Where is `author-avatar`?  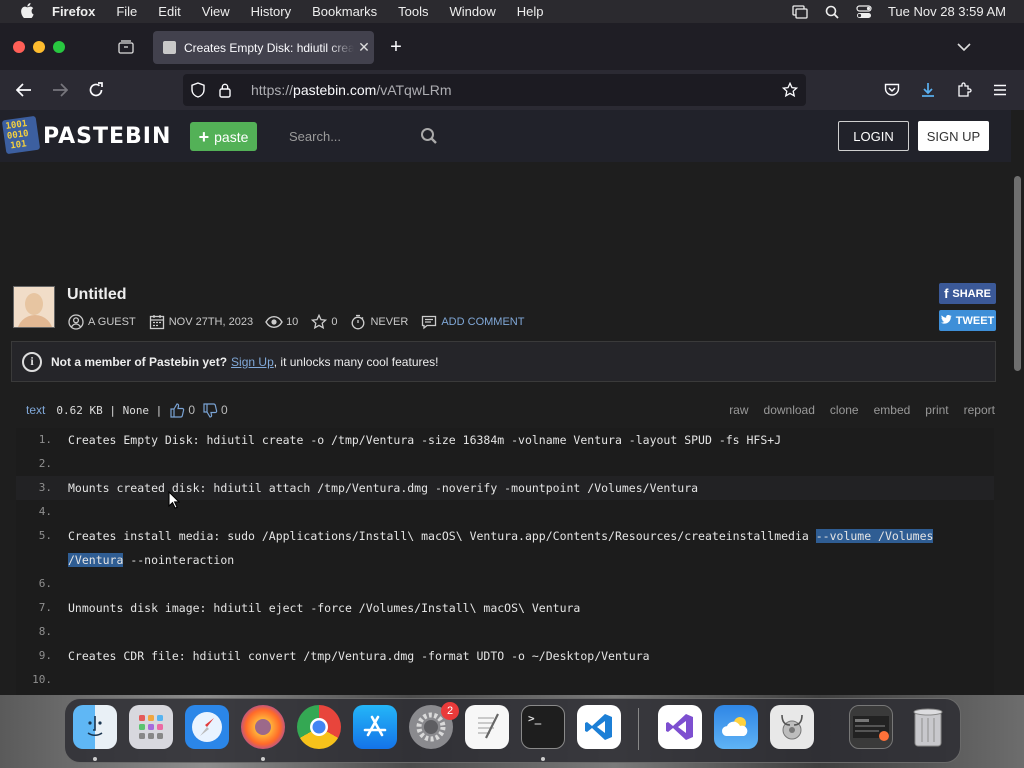 author-avatar is located at coordinates (34, 307).